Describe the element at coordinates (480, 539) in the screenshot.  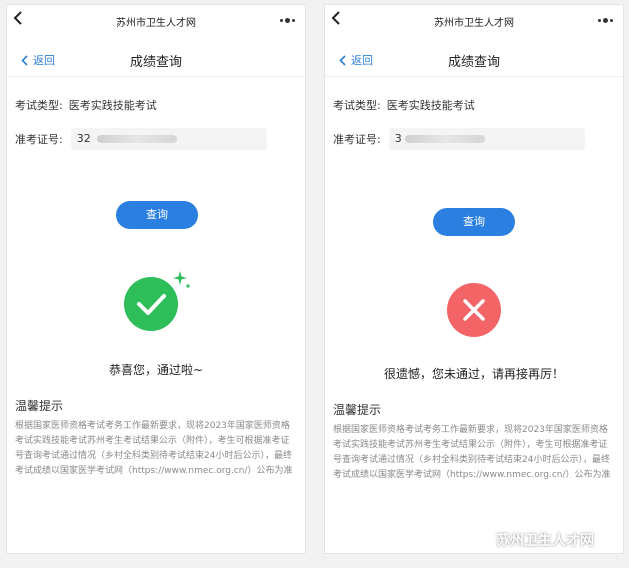
I see `wechat-icon` at that location.